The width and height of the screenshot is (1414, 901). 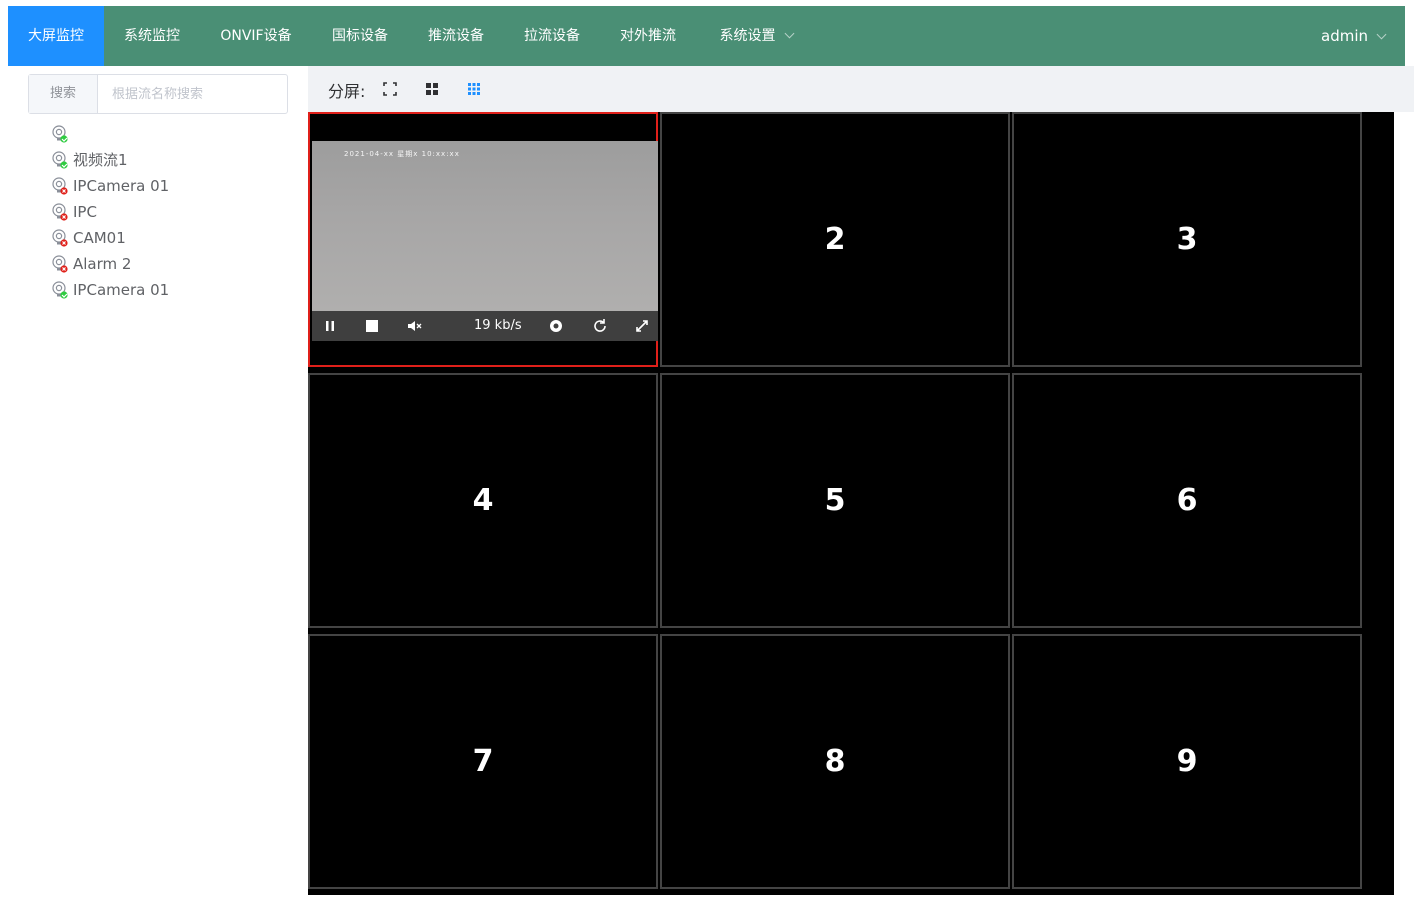 What do you see at coordinates (330, 326) in the screenshot?
I see `pause-icon` at bounding box center [330, 326].